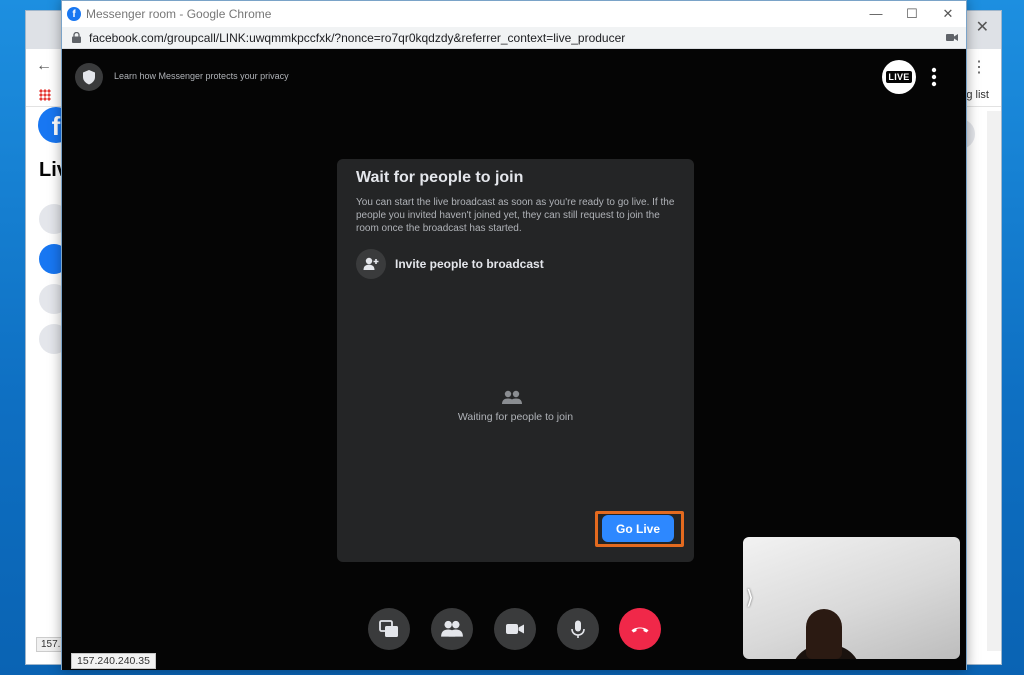  Describe the element at coordinates (45, 95) in the screenshot. I see `apps-grid-icon` at that location.